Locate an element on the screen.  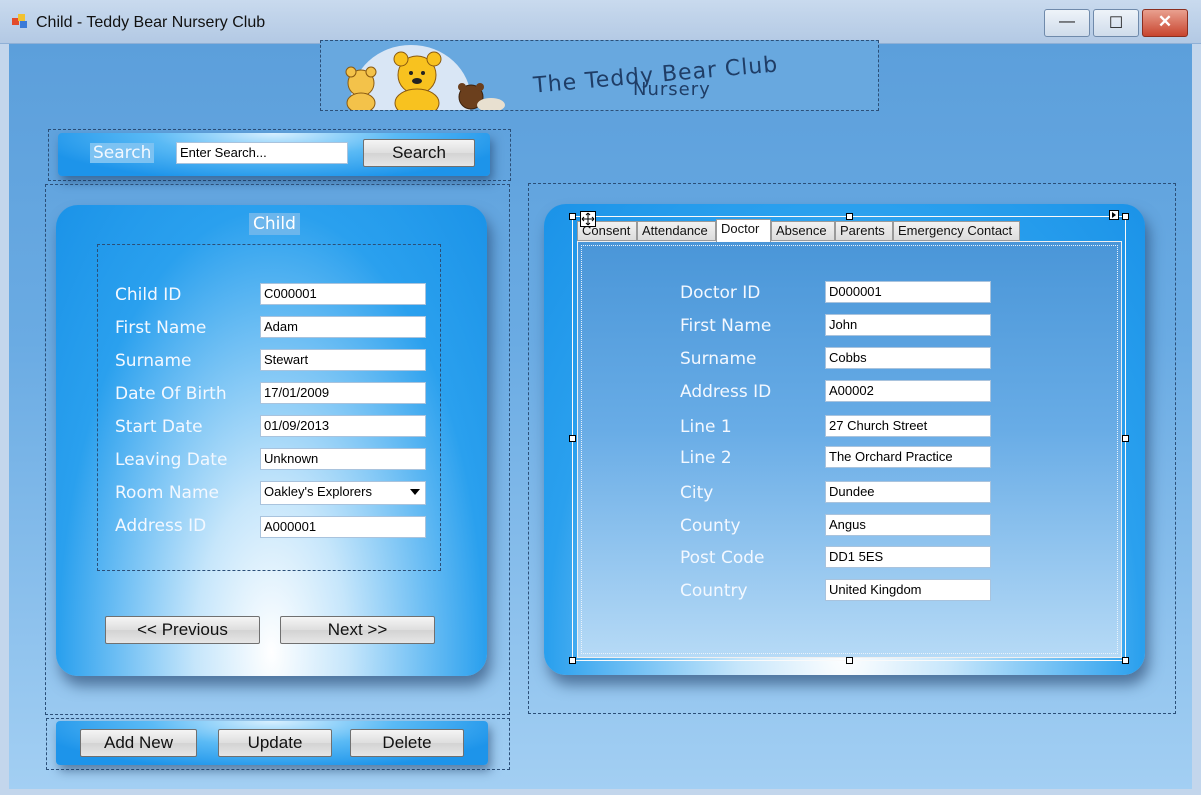
maximize-icon: ☐ is located at coordinates (1116, 23).